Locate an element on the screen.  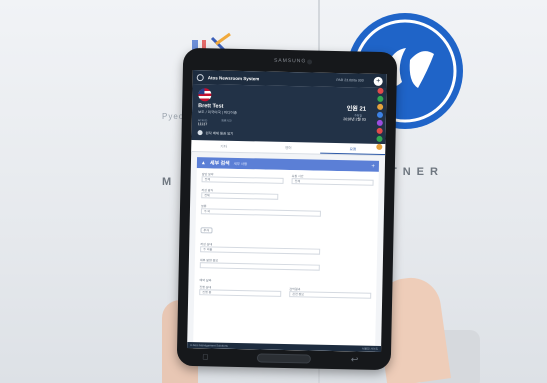
form-field: 분류 주 비 is located at coordinates (261, 210).